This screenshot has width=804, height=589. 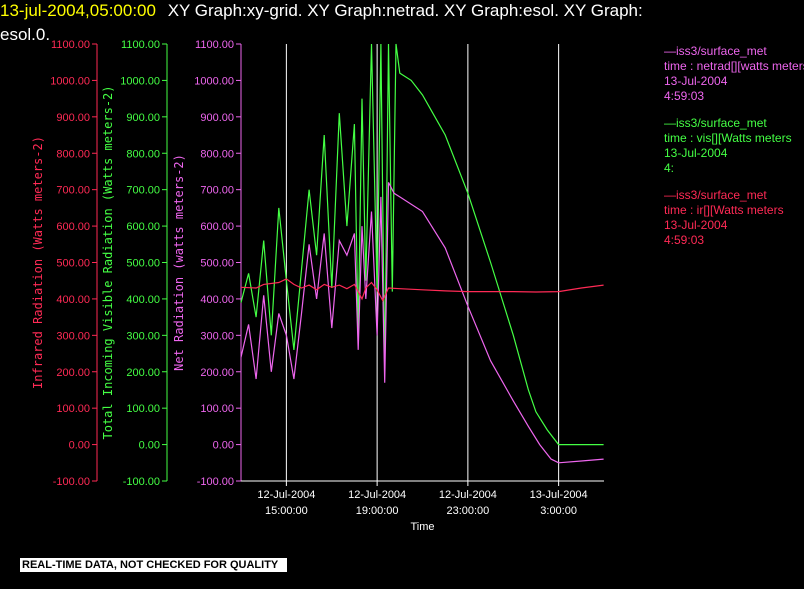 What do you see at coordinates (143, 191) in the screenshot?
I see `vis-y-tick-label: 700.00` at bounding box center [143, 191].